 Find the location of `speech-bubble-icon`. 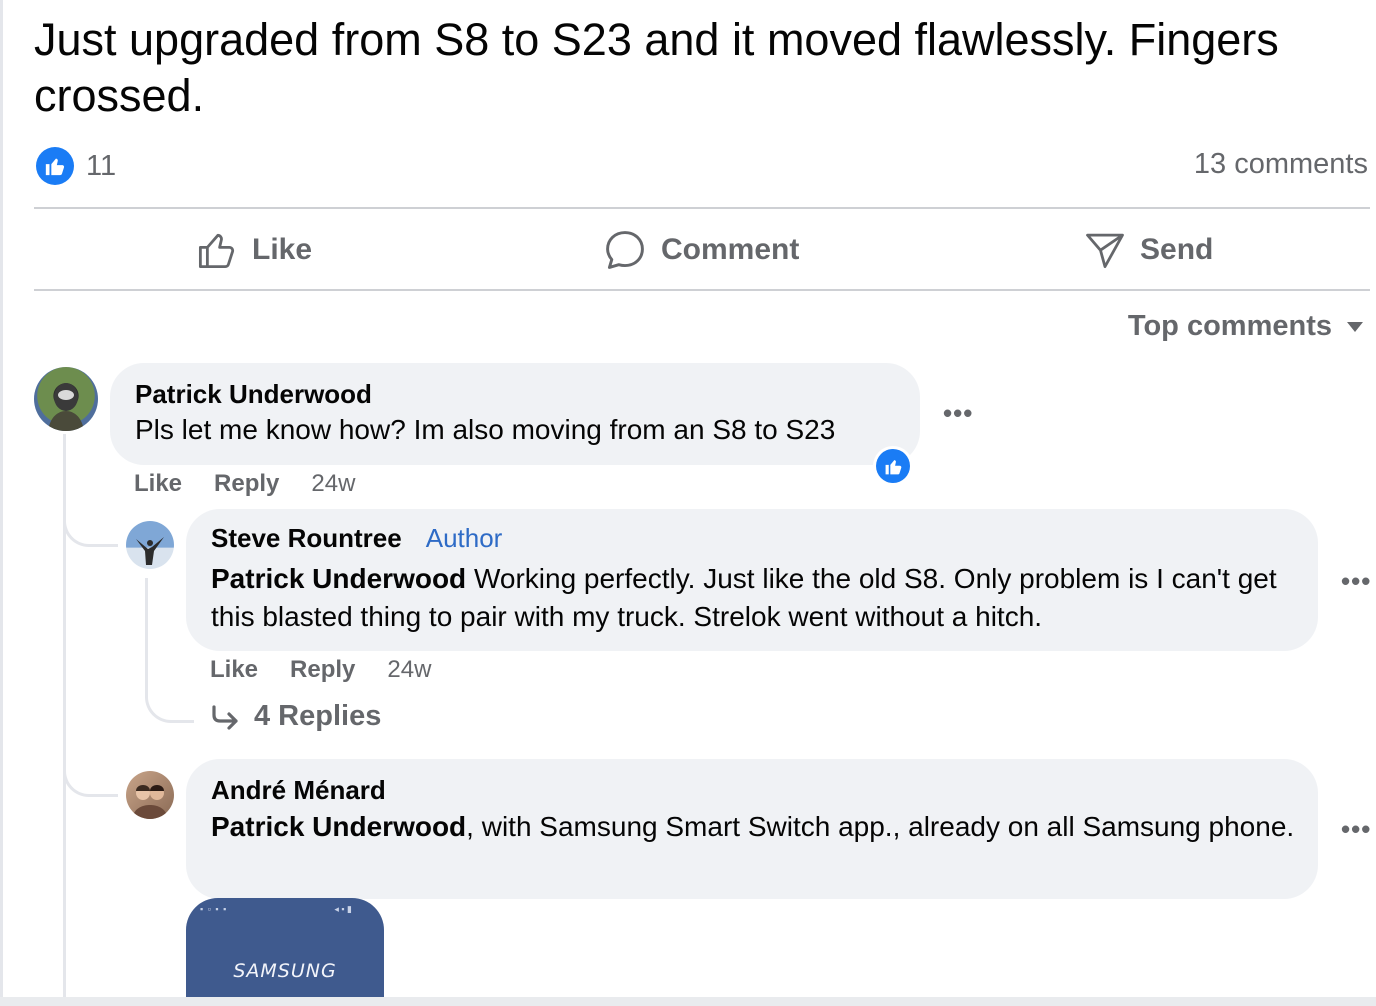

speech-bubble-icon is located at coordinates (625, 250).